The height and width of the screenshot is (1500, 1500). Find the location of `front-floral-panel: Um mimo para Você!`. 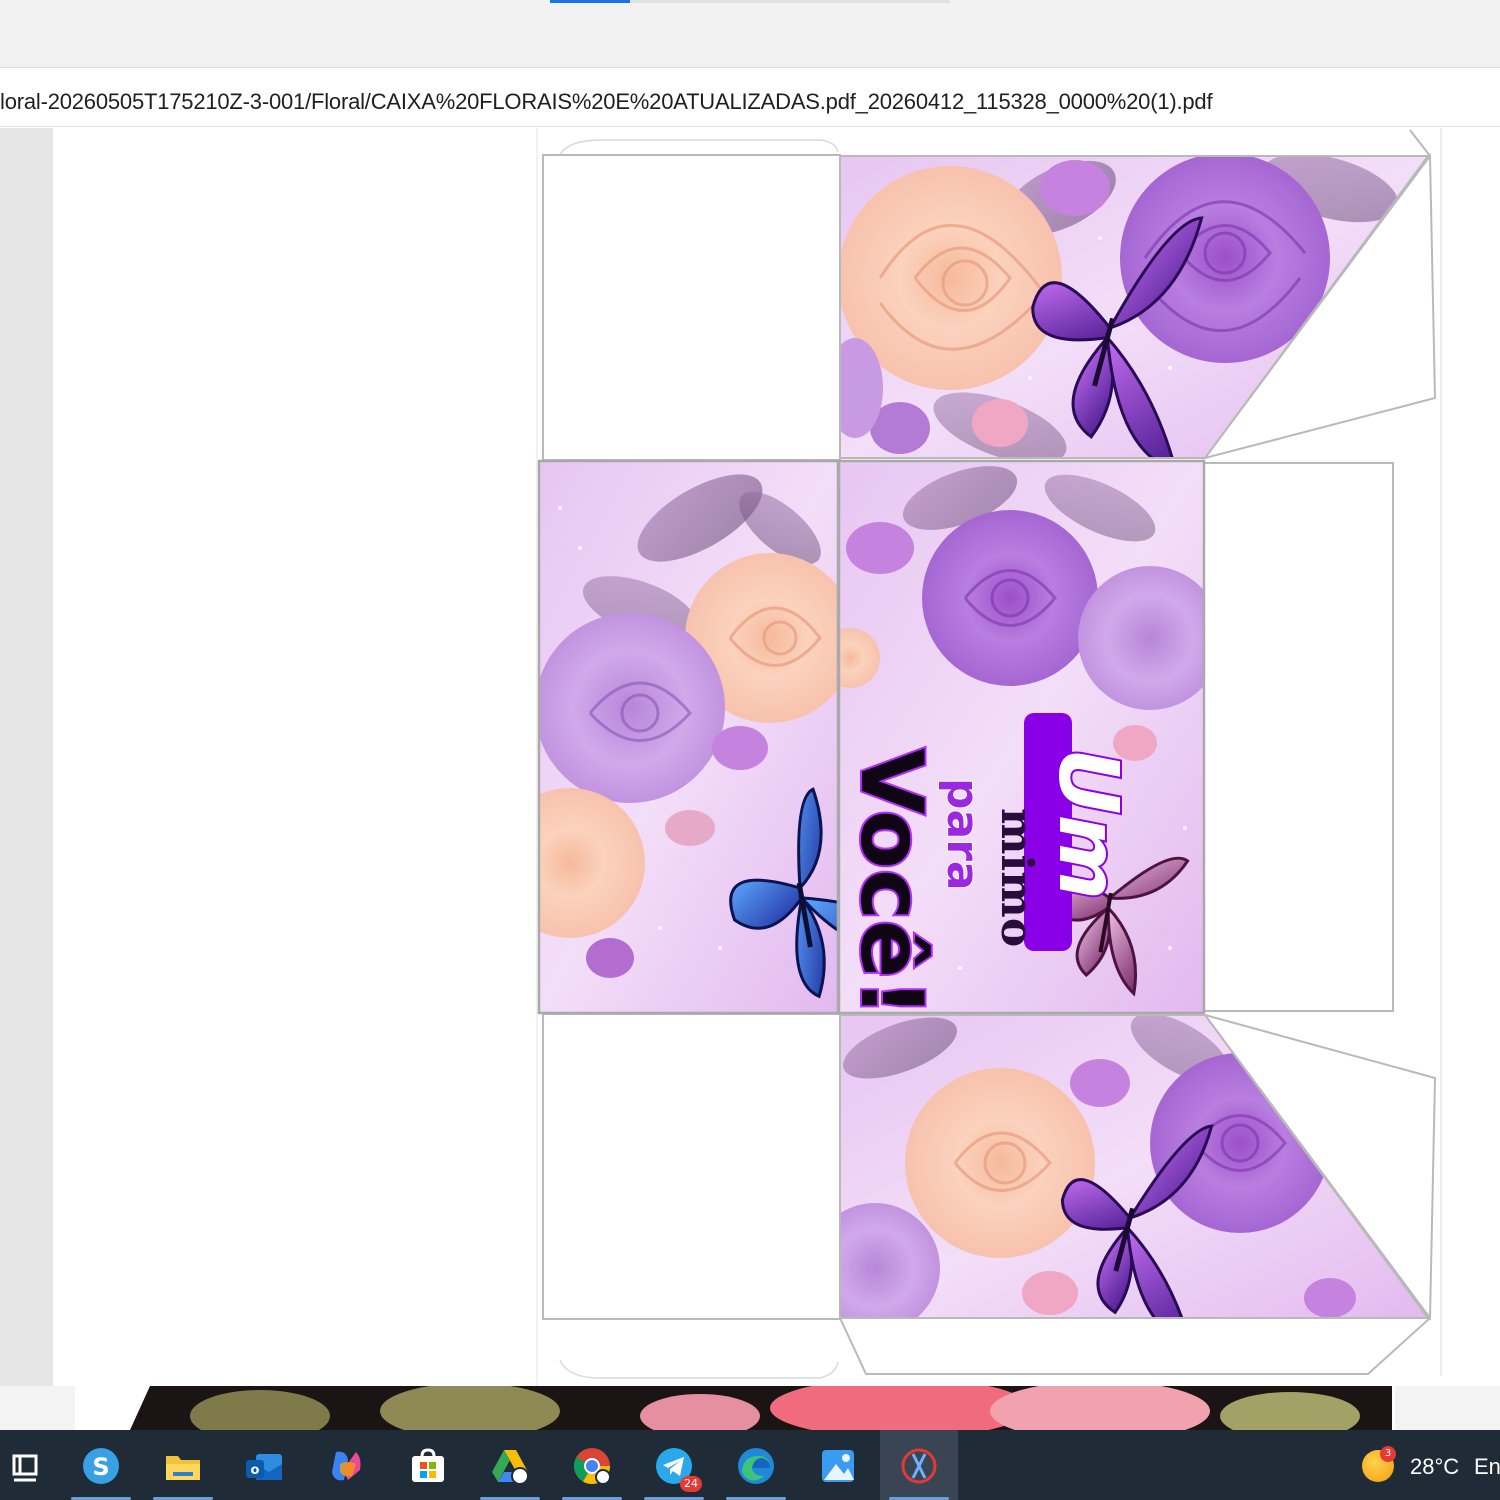

front-floral-panel: Um mimo para Você! is located at coordinates (1021, 739).